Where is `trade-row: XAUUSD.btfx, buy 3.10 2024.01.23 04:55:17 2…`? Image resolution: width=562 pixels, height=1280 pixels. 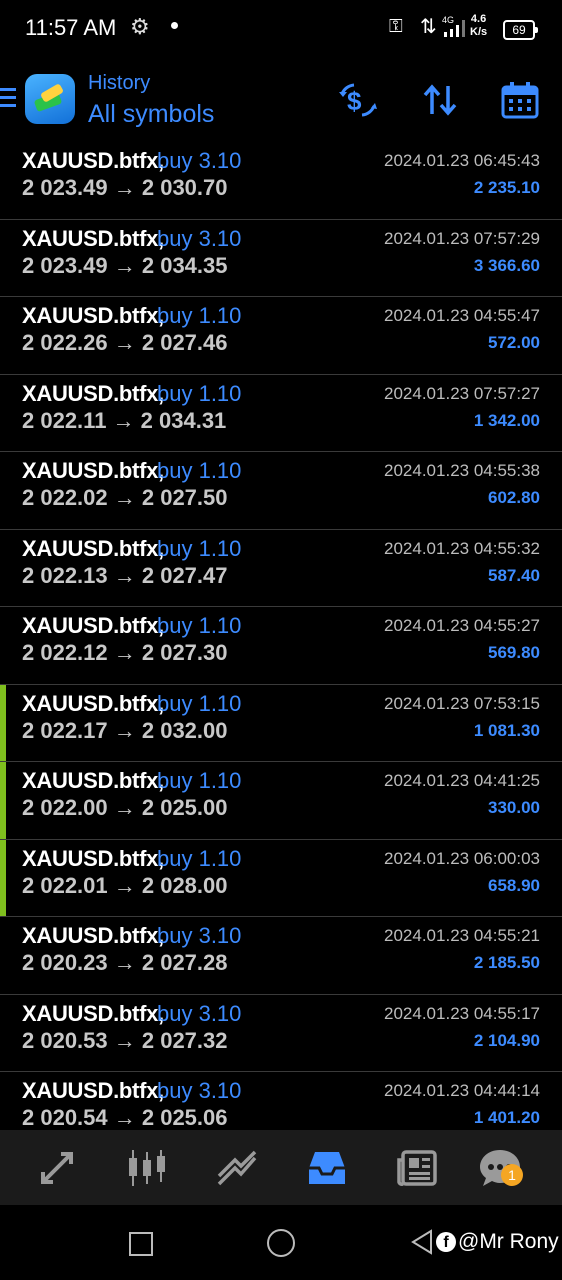 trade-row: XAUUSD.btfx, buy 3.10 2024.01.23 04:55:17 2… is located at coordinates (281, 1033).